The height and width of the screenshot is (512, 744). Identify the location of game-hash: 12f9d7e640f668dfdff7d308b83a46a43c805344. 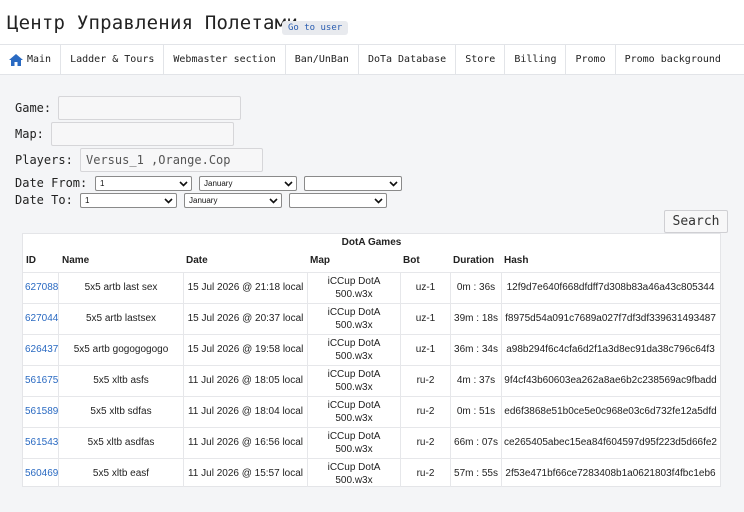
(610, 287).